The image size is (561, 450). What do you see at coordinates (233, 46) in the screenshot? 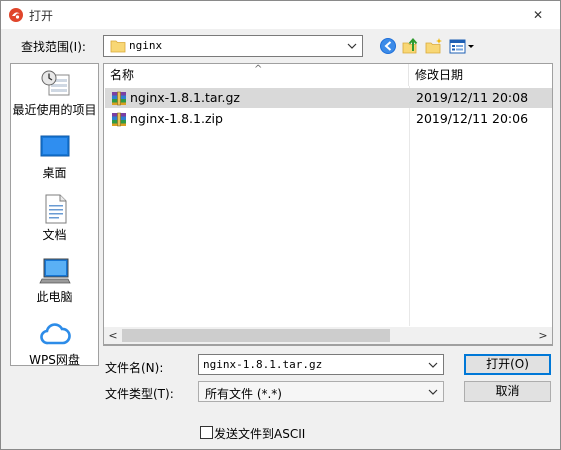
I see `look-in-combobox: nginx` at bounding box center [233, 46].